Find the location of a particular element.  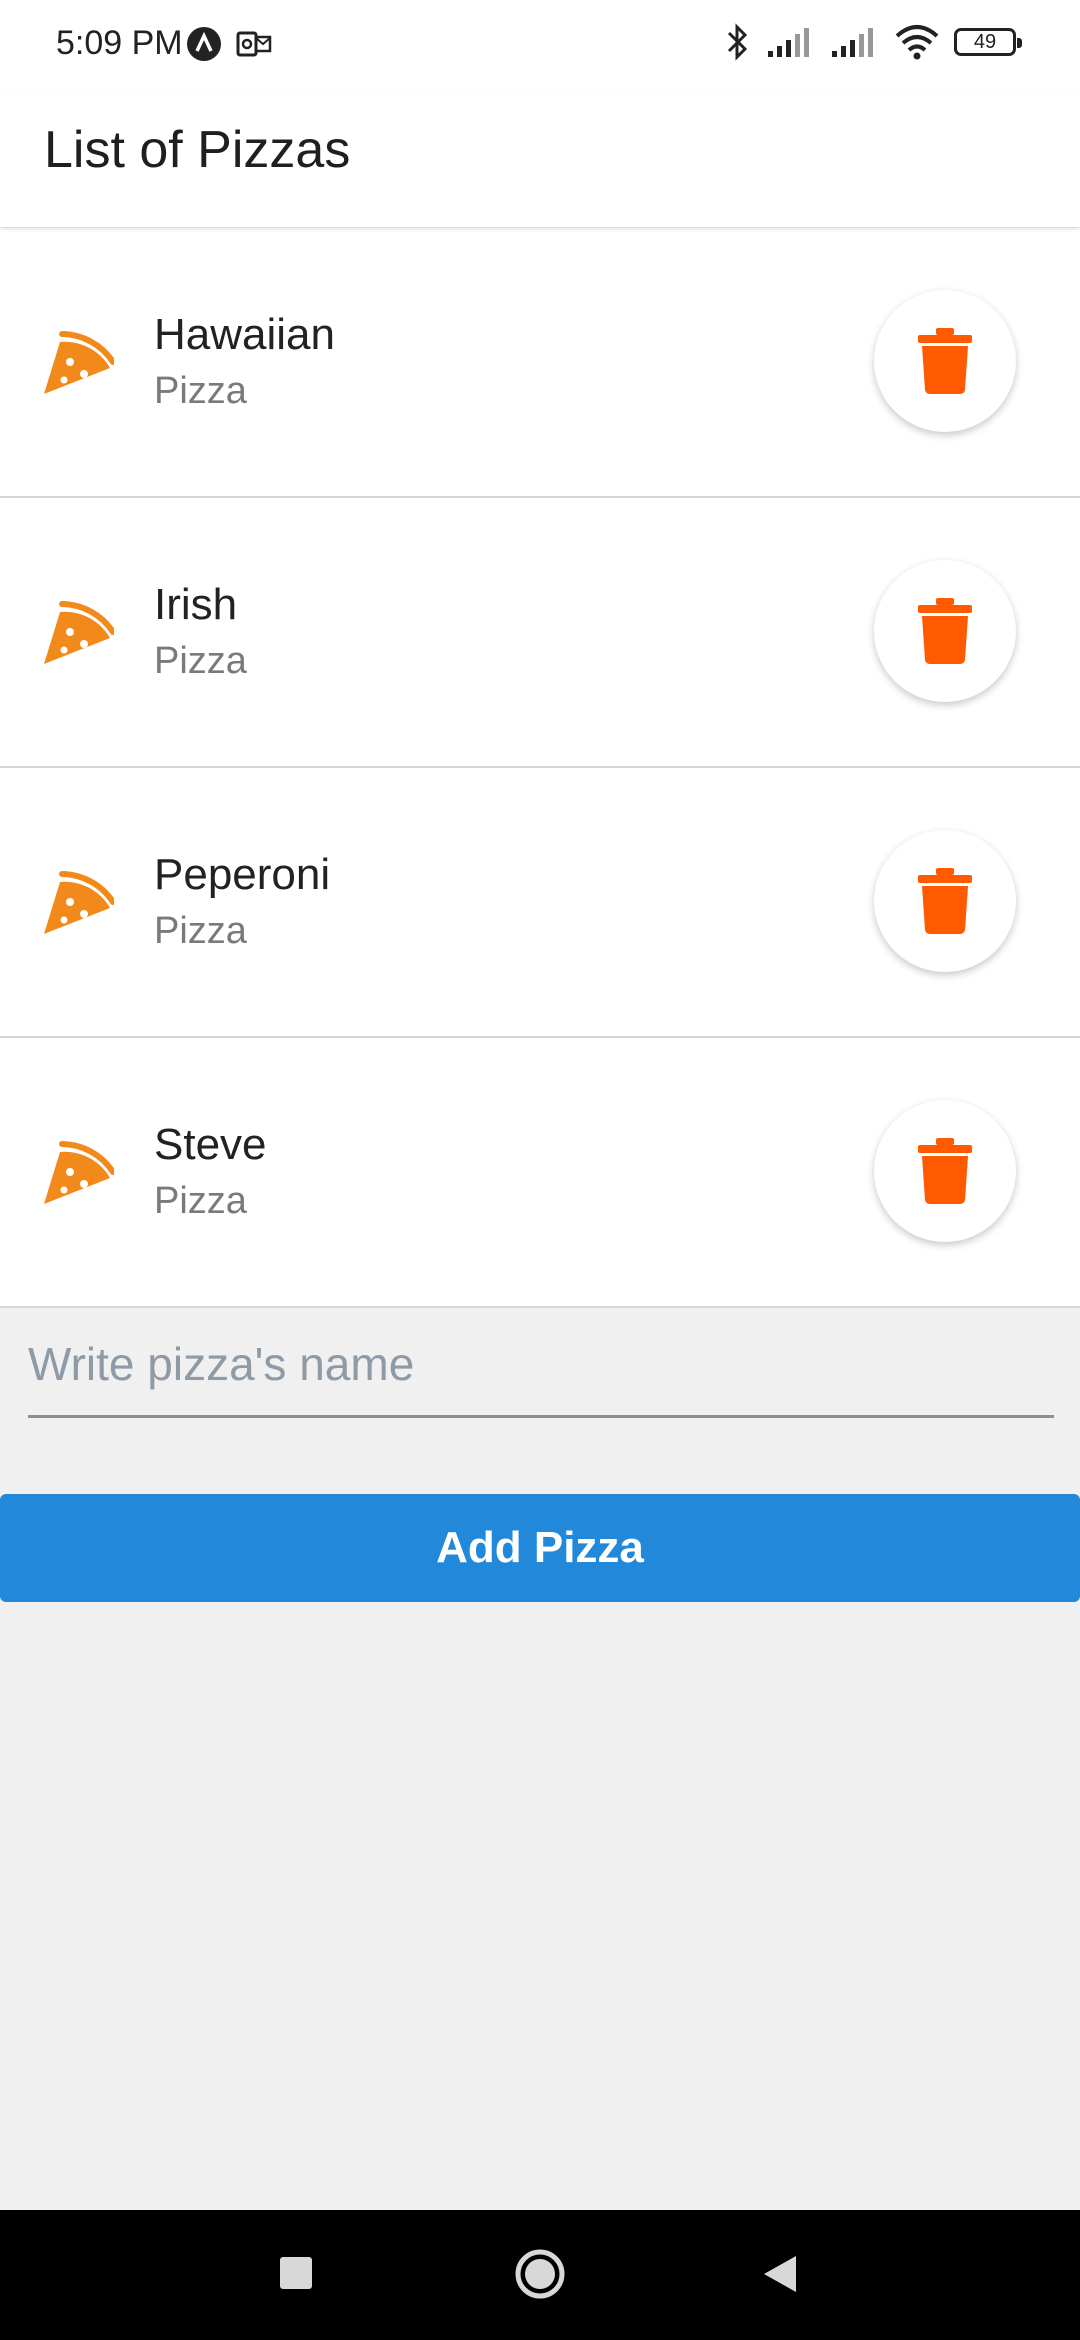

pizza-name: Hawaiian is located at coordinates (244, 334).